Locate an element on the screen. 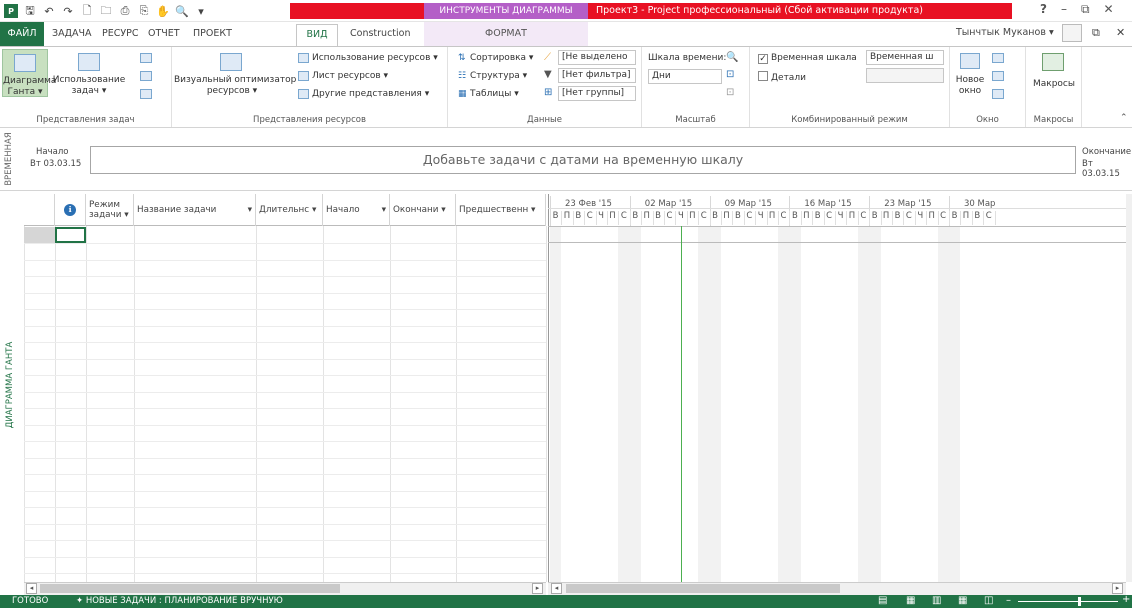 The image size is (1132, 608). tab-construction: Construction is located at coordinates (380, 33).